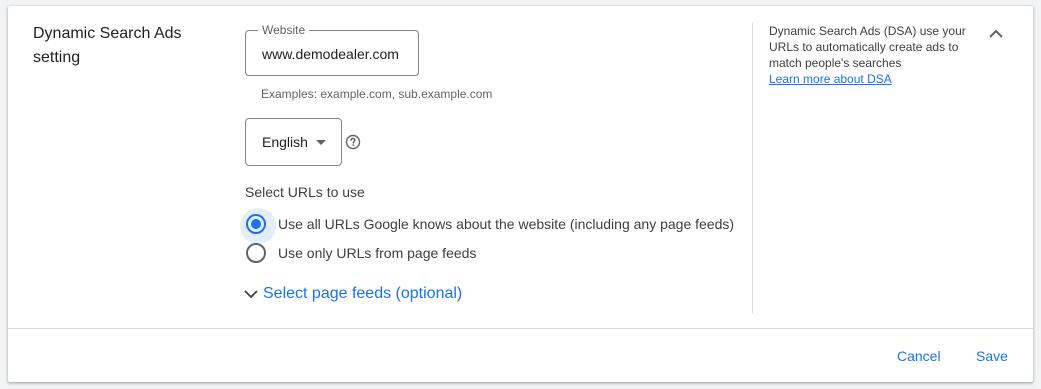  What do you see at coordinates (830, 79) in the screenshot?
I see `learn-more-link: Learn more about DSA` at bounding box center [830, 79].